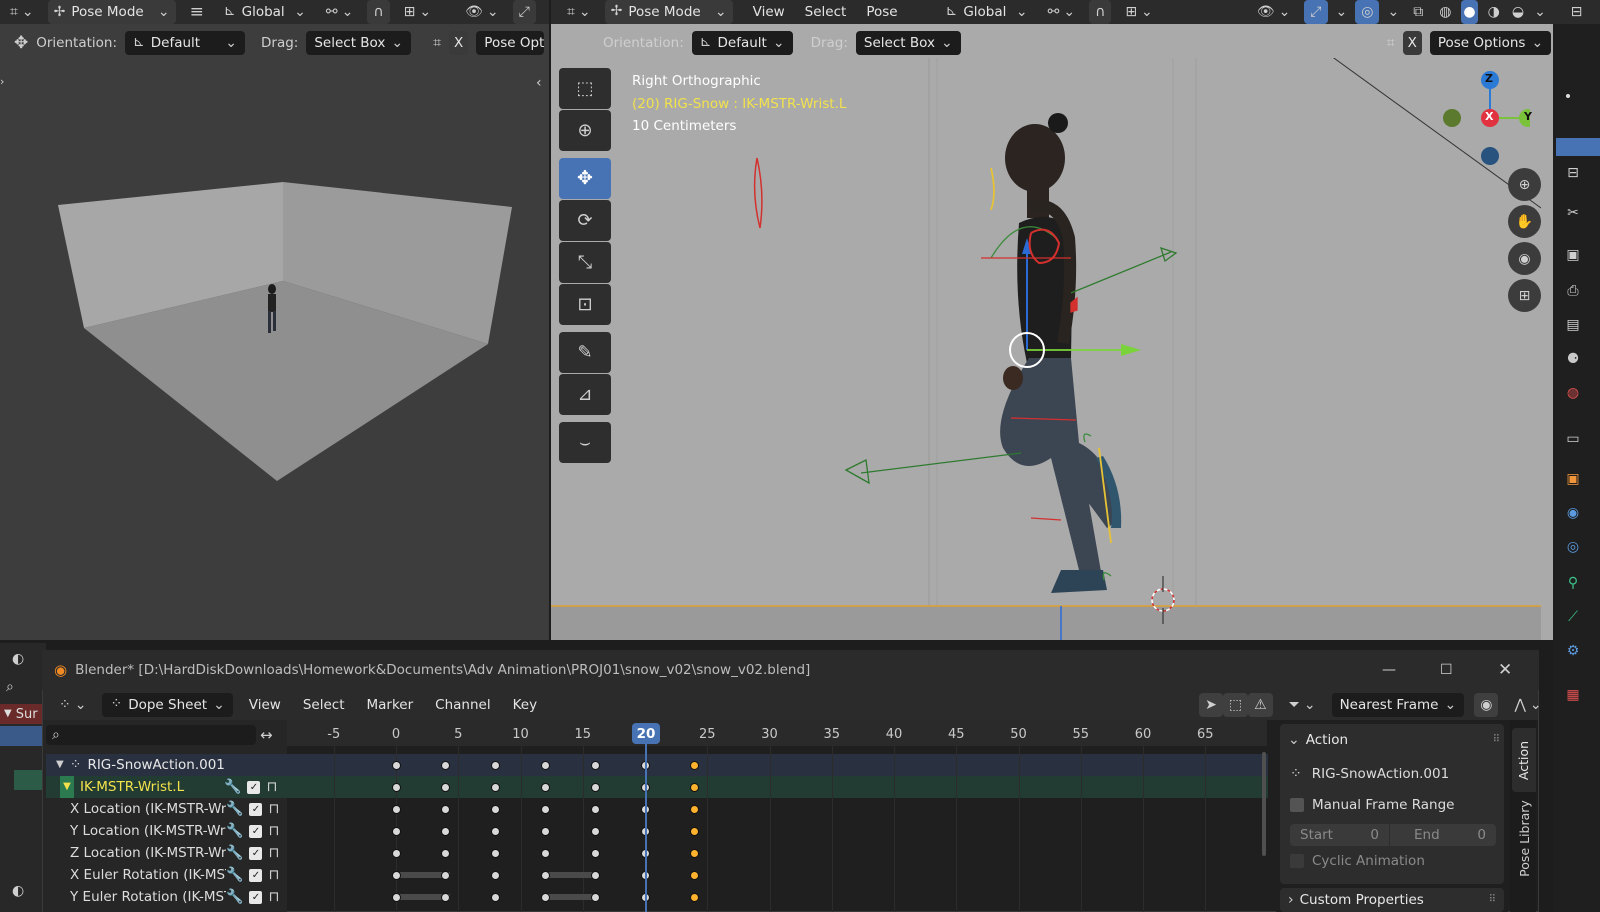 The image size is (1600, 912). What do you see at coordinates (1573, 547) in the screenshot?
I see `physics-tab: ◎` at bounding box center [1573, 547].